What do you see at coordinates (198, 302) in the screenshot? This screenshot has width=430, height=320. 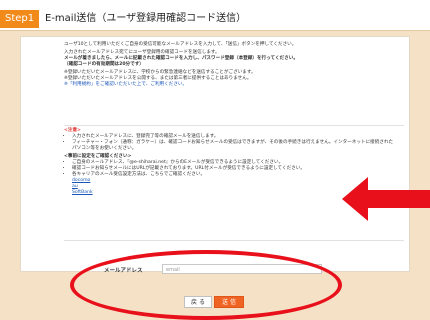 I see `back-button: 戻 る` at bounding box center [198, 302].